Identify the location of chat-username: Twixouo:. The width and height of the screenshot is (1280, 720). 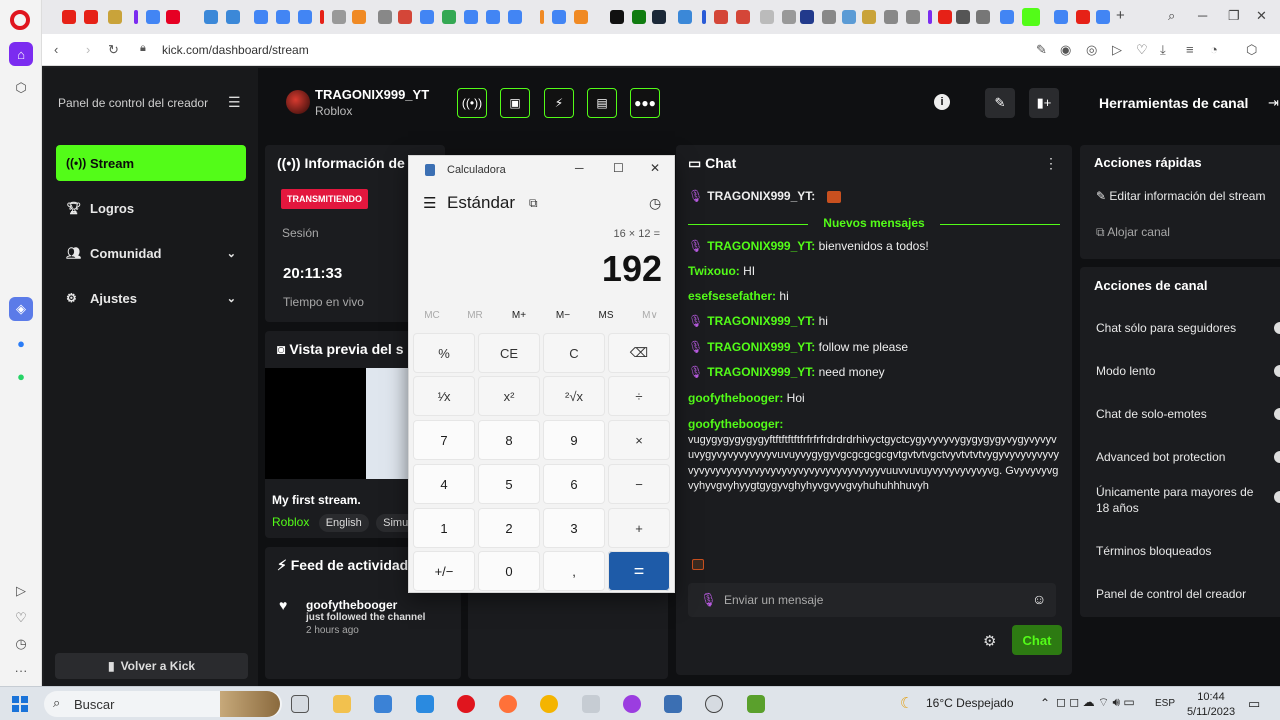
(714, 271).